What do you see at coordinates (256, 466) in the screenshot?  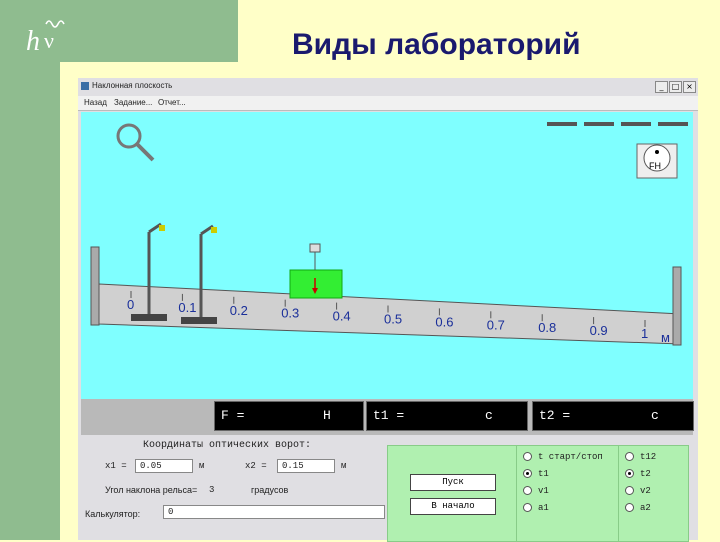 I see `x2-label: x2 =` at bounding box center [256, 466].